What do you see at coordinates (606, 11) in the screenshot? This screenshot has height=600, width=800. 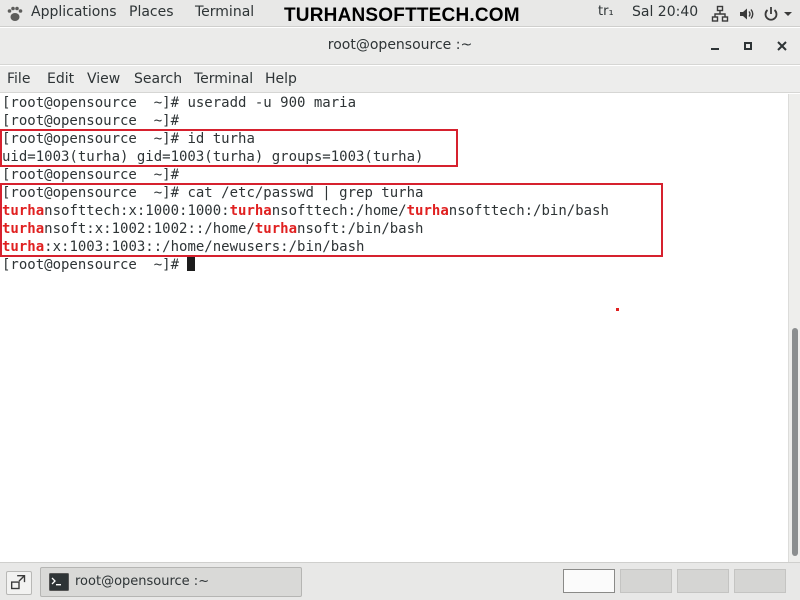 I see `keyboard-layout-indicator: tr₁` at bounding box center [606, 11].